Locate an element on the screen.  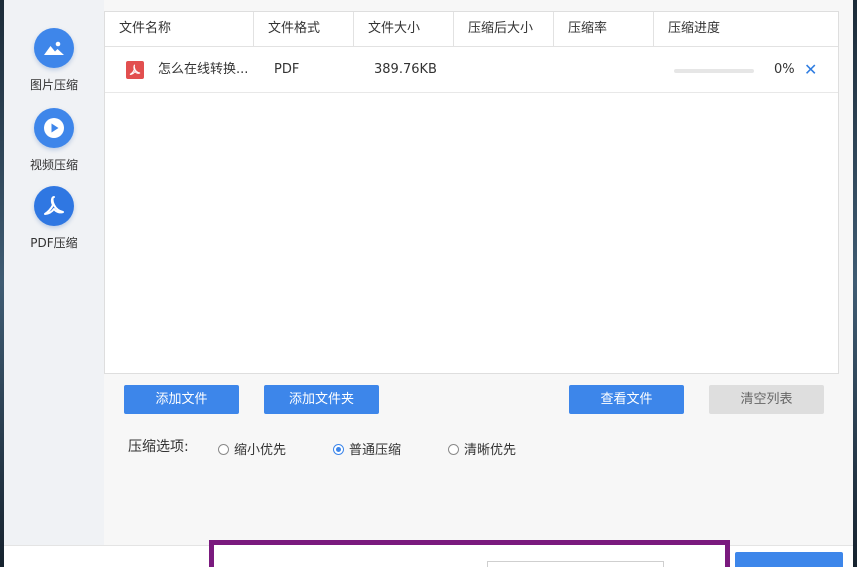
add-folder-button: 添加文件夹 is located at coordinates (321, 399).